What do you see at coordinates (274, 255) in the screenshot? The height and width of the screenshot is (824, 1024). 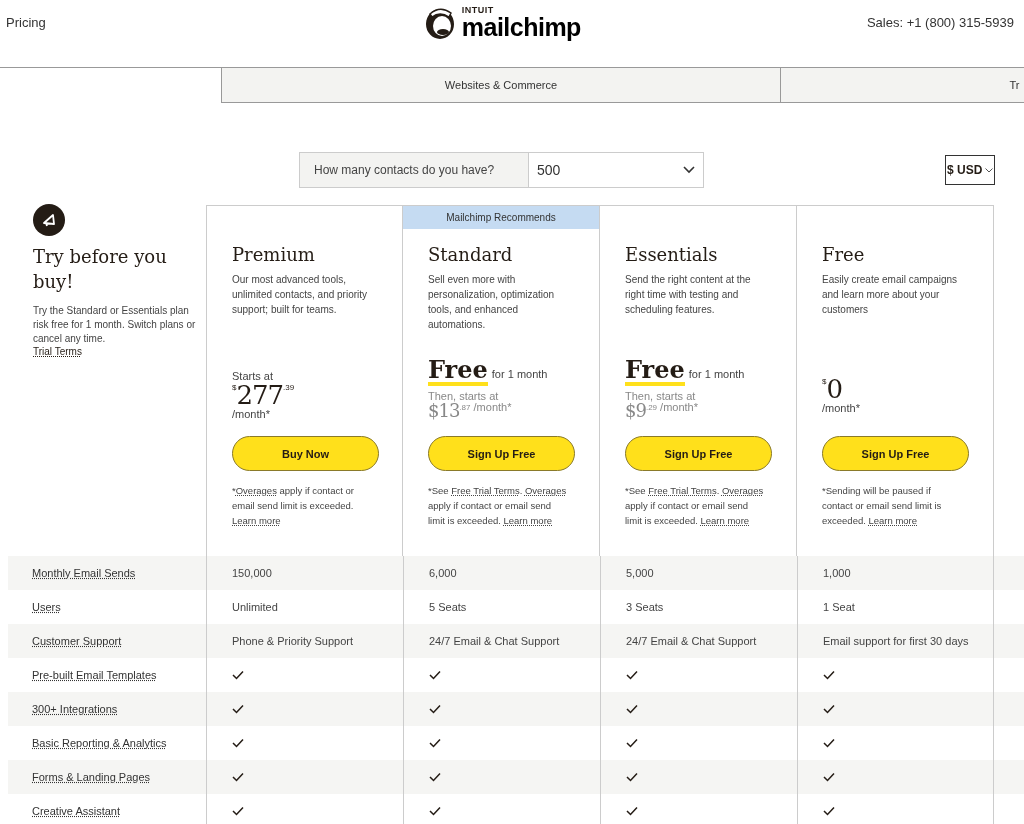 I see `plan-name: Premium` at bounding box center [274, 255].